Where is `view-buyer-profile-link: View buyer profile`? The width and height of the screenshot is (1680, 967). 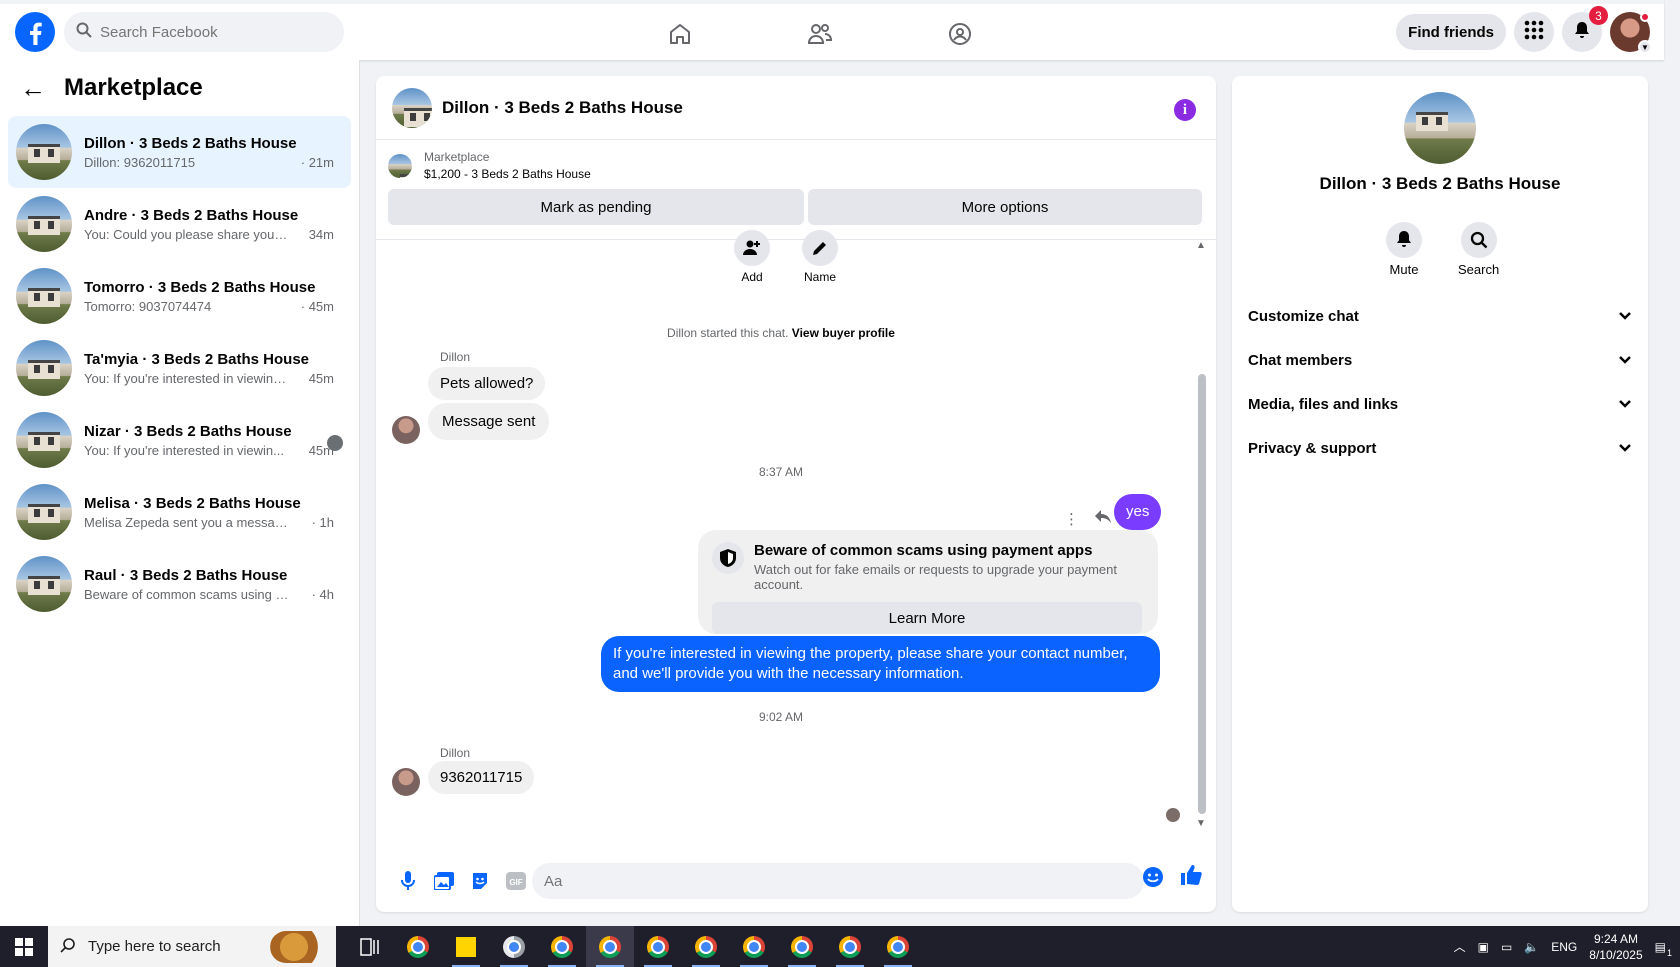 view-buyer-profile-link: View buyer profile is located at coordinates (843, 333).